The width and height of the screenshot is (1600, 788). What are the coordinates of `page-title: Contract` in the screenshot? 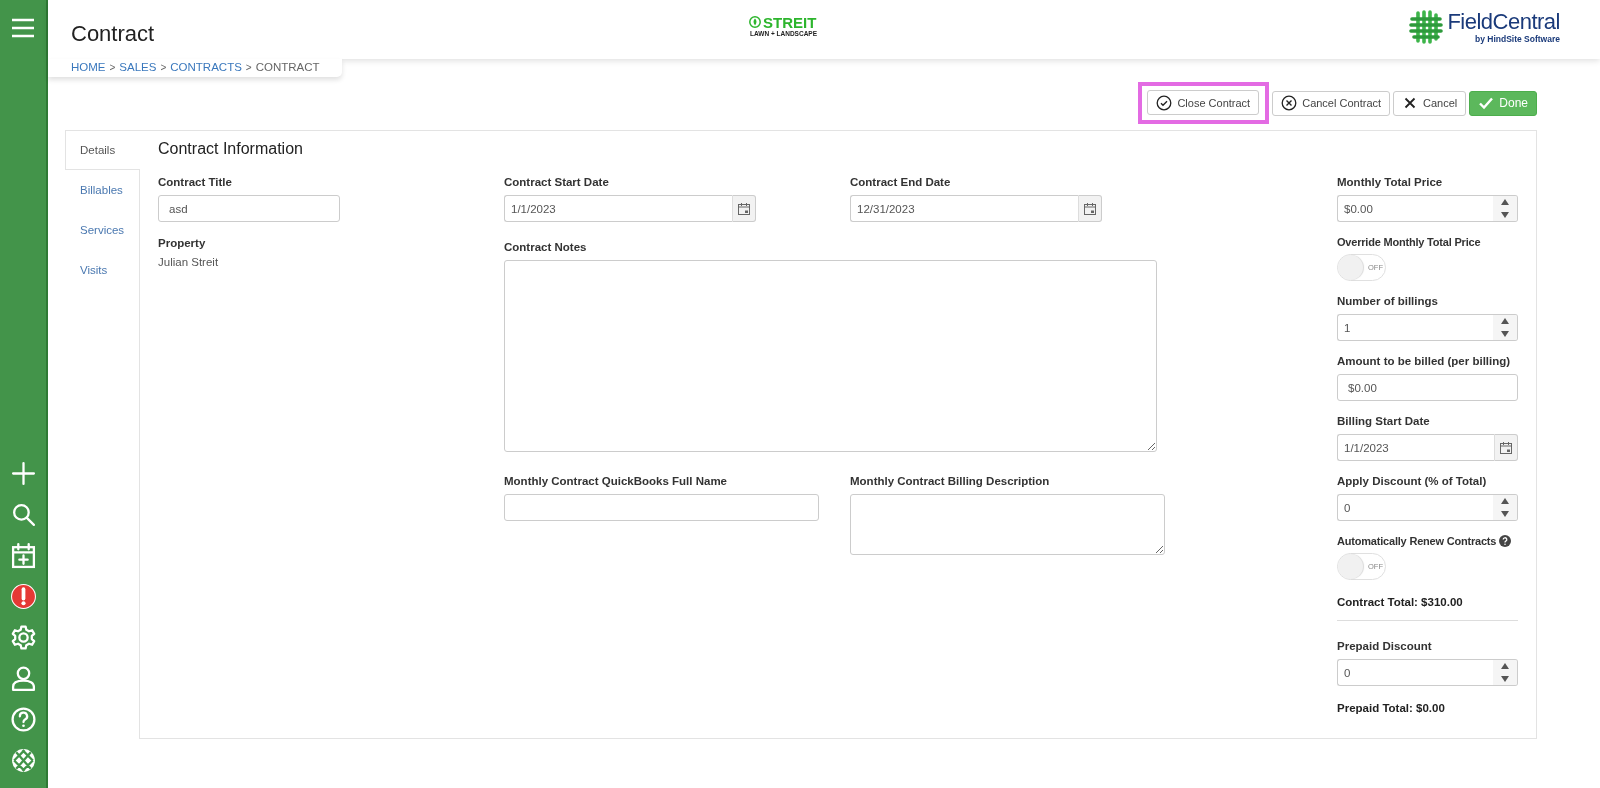 It's located at (113, 33).